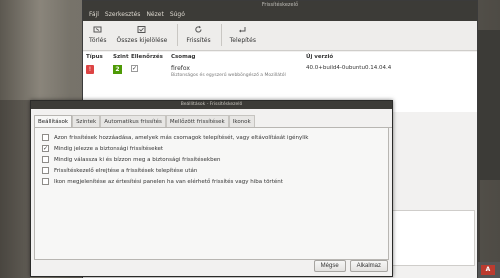 Image resolution: width=500 pixels, height=278 pixels. I want to click on checkbox: ✓, so click(45, 148).